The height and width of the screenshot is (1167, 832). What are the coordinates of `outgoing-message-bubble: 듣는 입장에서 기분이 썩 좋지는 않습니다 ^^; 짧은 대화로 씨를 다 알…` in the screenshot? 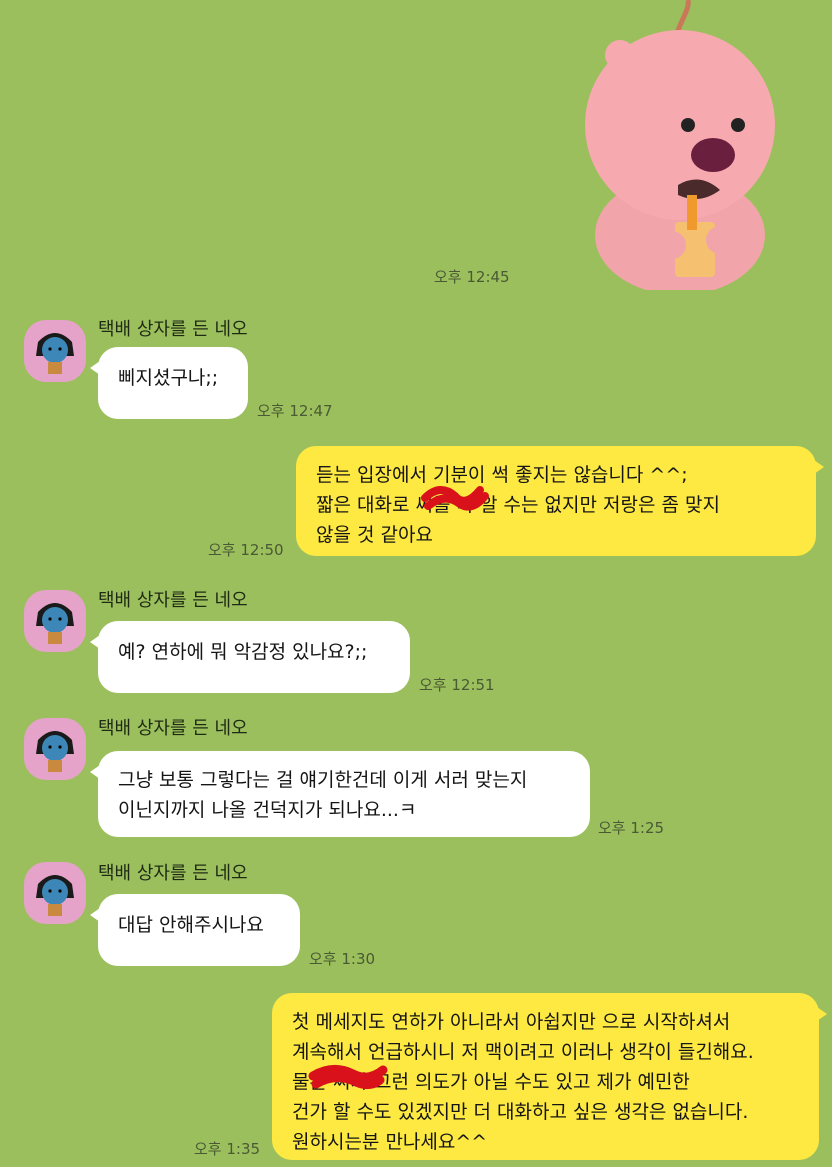 It's located at (560, 501).